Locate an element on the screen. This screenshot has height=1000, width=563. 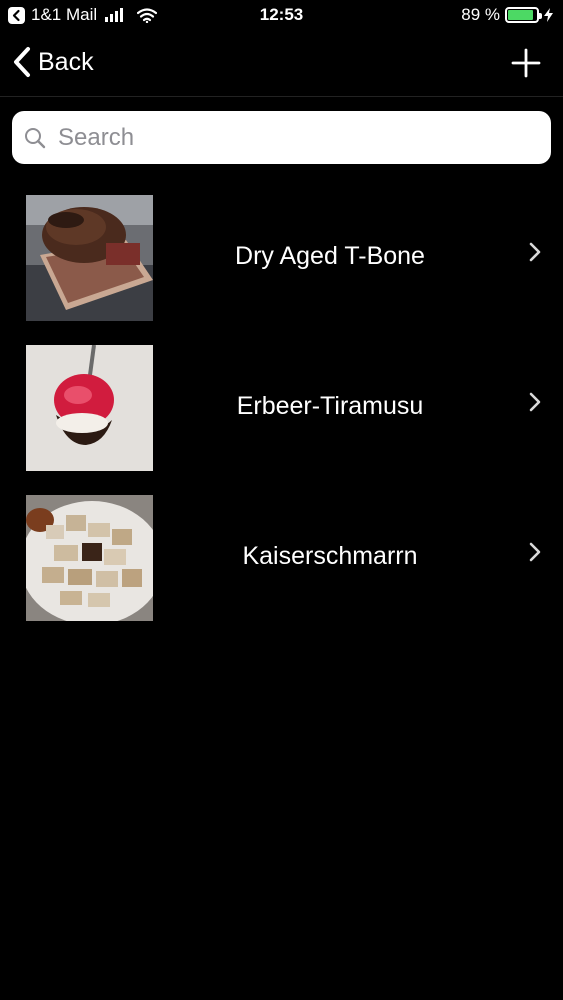
plus-icon is located at coordinates (526, 63).